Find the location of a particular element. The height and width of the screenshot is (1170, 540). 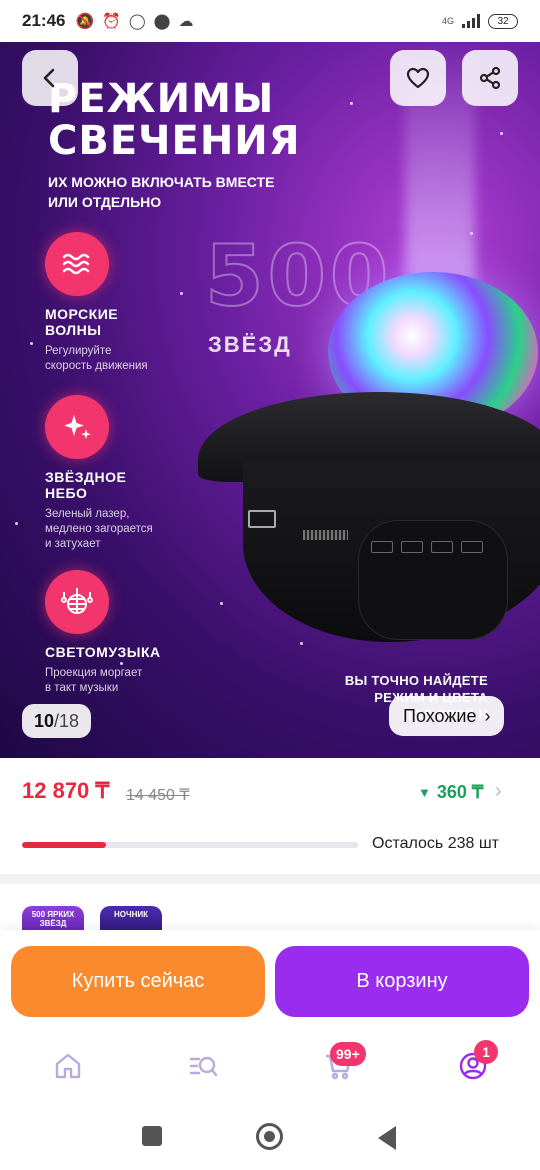

feature-desc-line: медлено загорается is located at coordinates (99, 529).